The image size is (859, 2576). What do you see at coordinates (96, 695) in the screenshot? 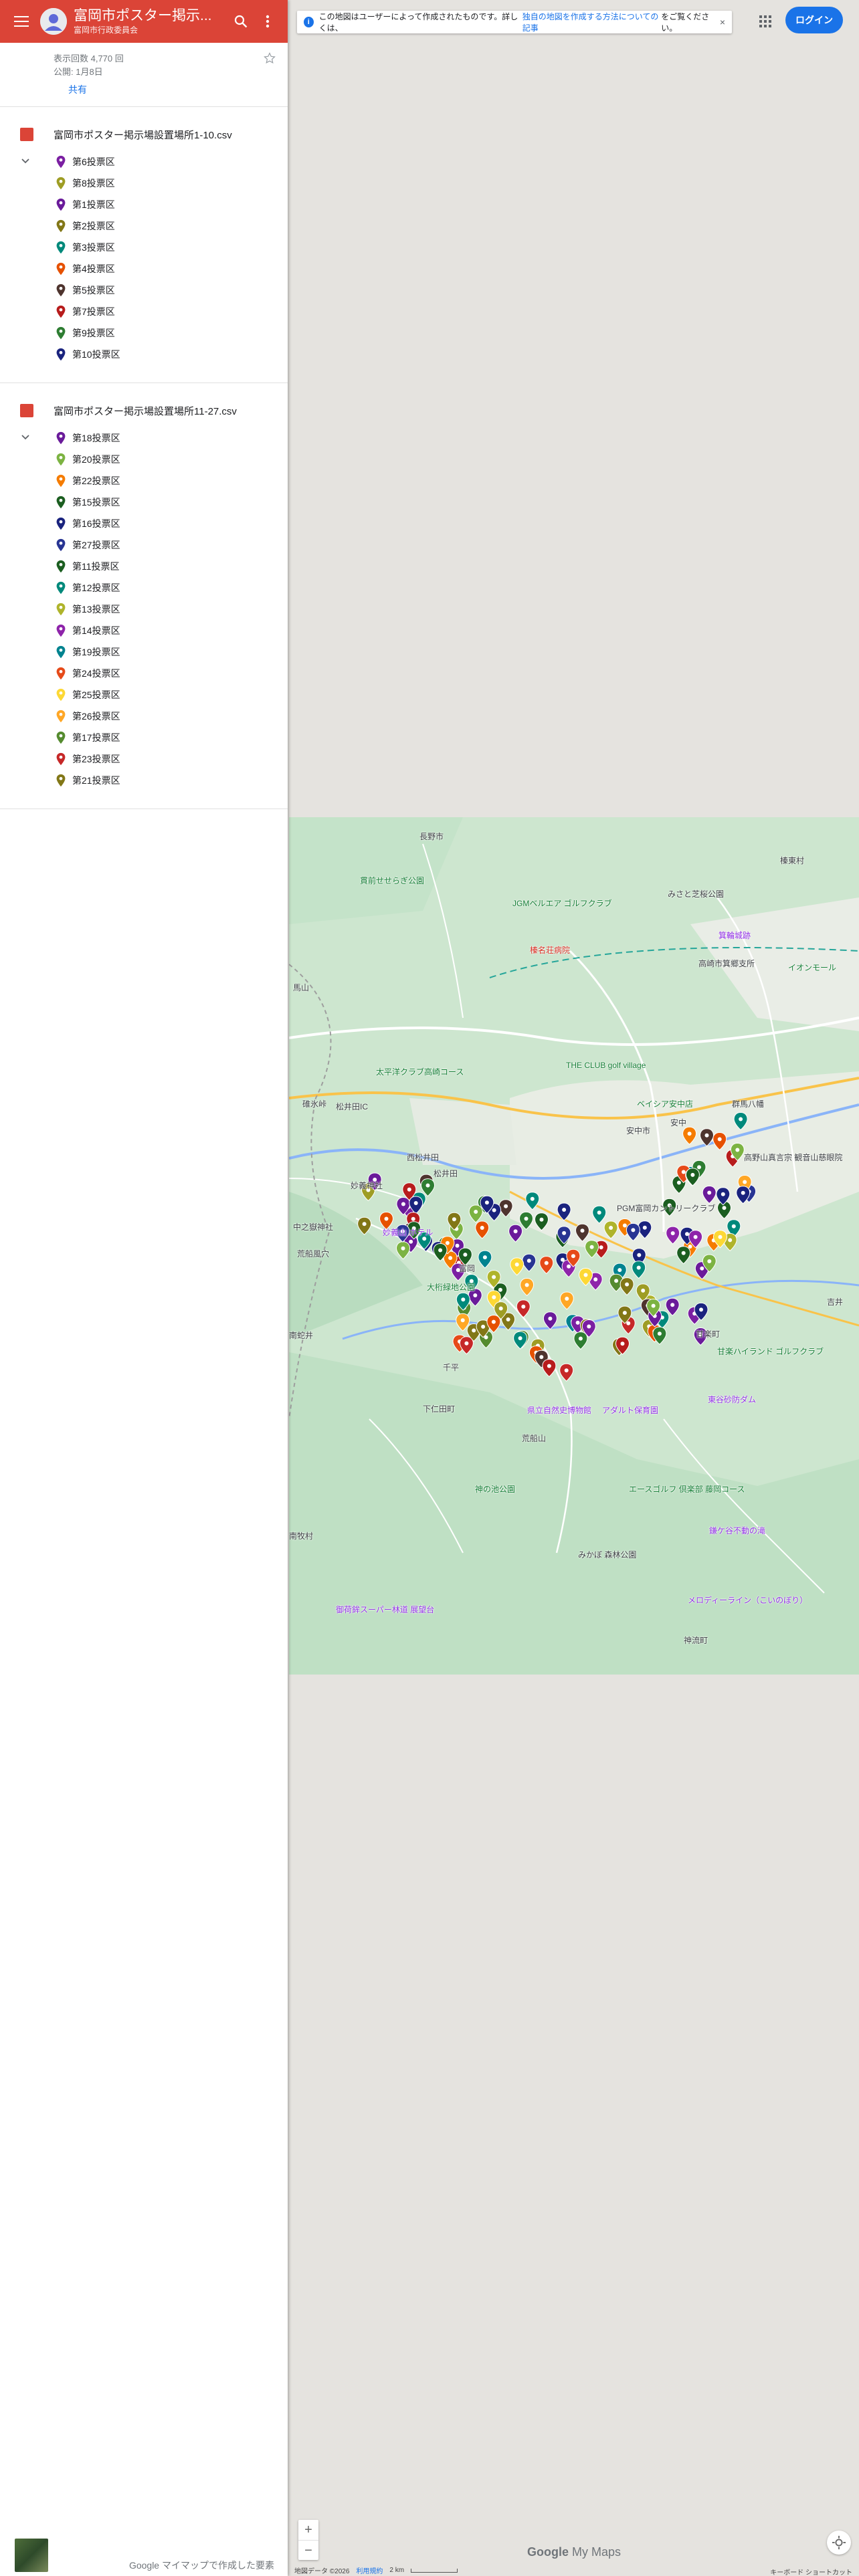
I see `district-label: 第25投票区` at bounding box center [96, 695].